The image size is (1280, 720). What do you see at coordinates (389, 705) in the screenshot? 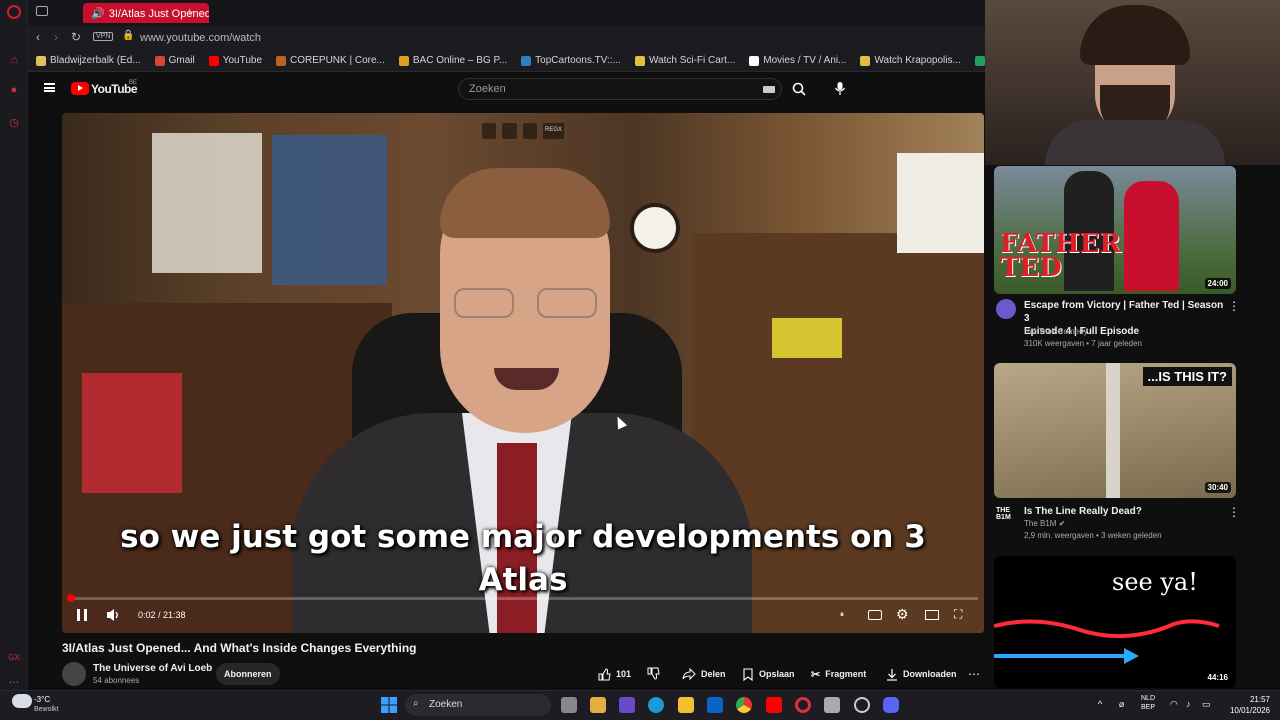
I see `windows-start-icon` at bounding box center [389, 705].